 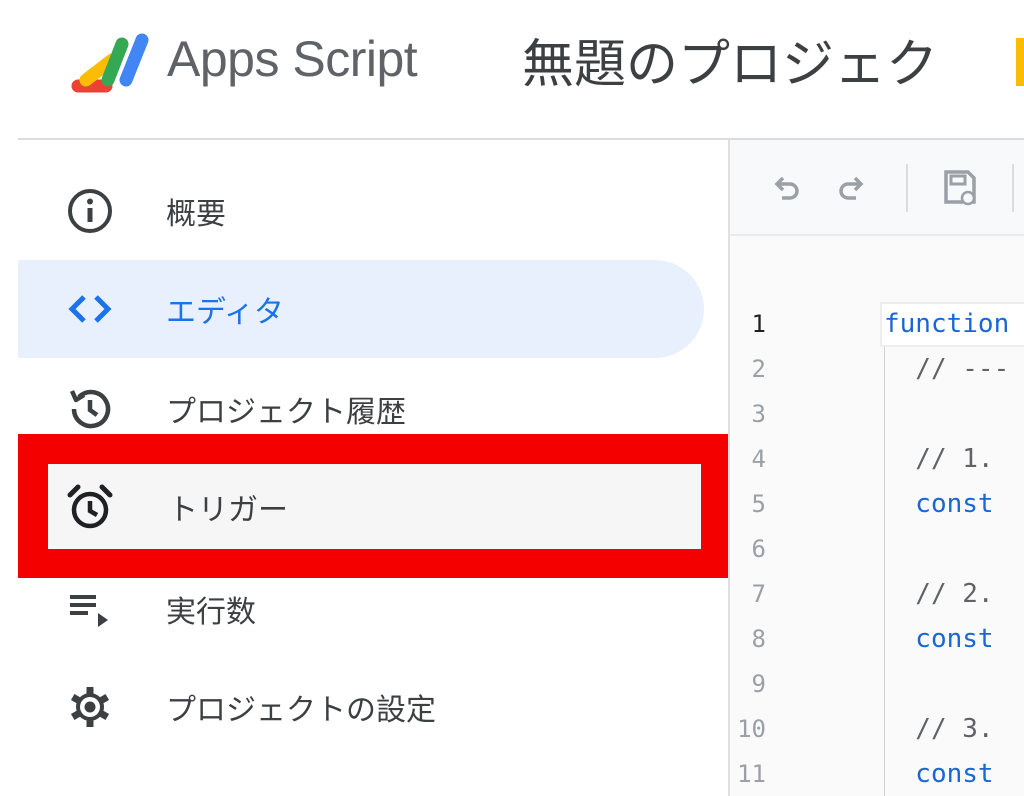 I want to click on line-number: 4, so click(x=758, y=459).